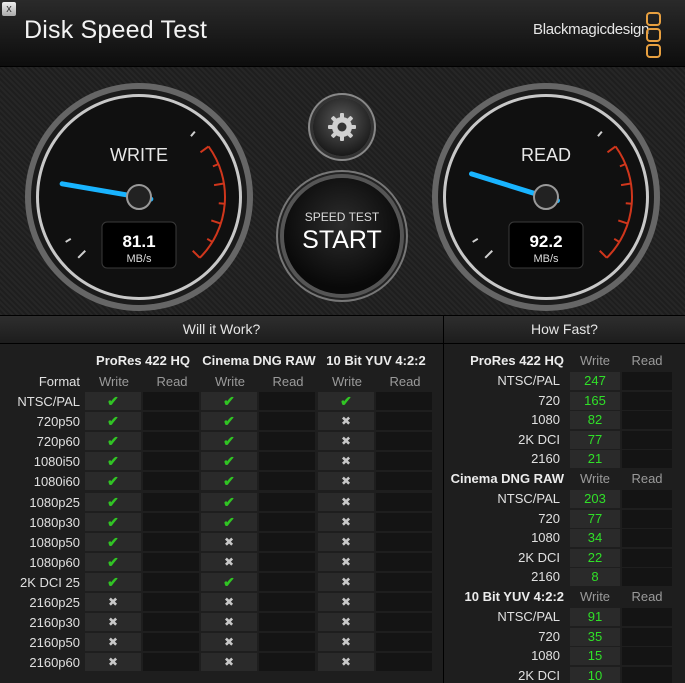  I want to click on write-fps-value: 35, so click(595, 636).